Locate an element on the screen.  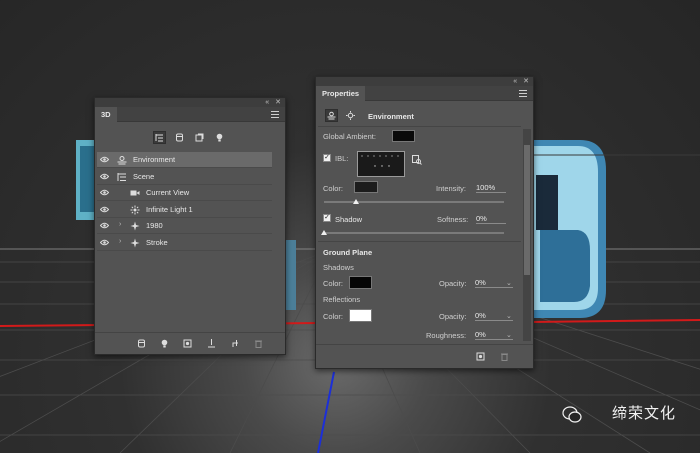
scene-filter-icon is located at coordinates (159, 137).